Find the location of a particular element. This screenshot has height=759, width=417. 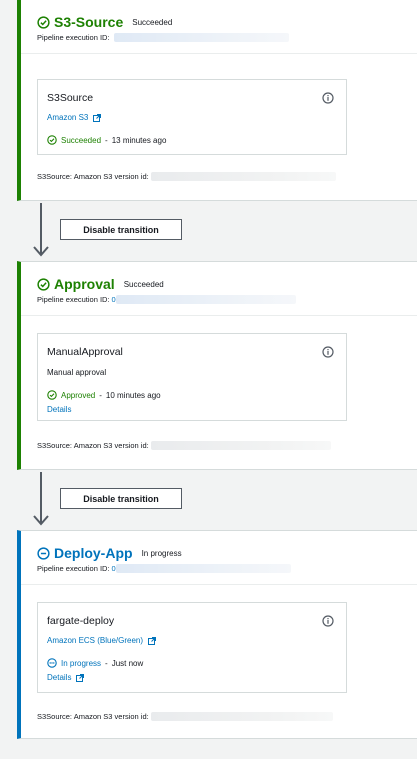

action-time: 10 minutes ago is located at coordinates (133, 395).